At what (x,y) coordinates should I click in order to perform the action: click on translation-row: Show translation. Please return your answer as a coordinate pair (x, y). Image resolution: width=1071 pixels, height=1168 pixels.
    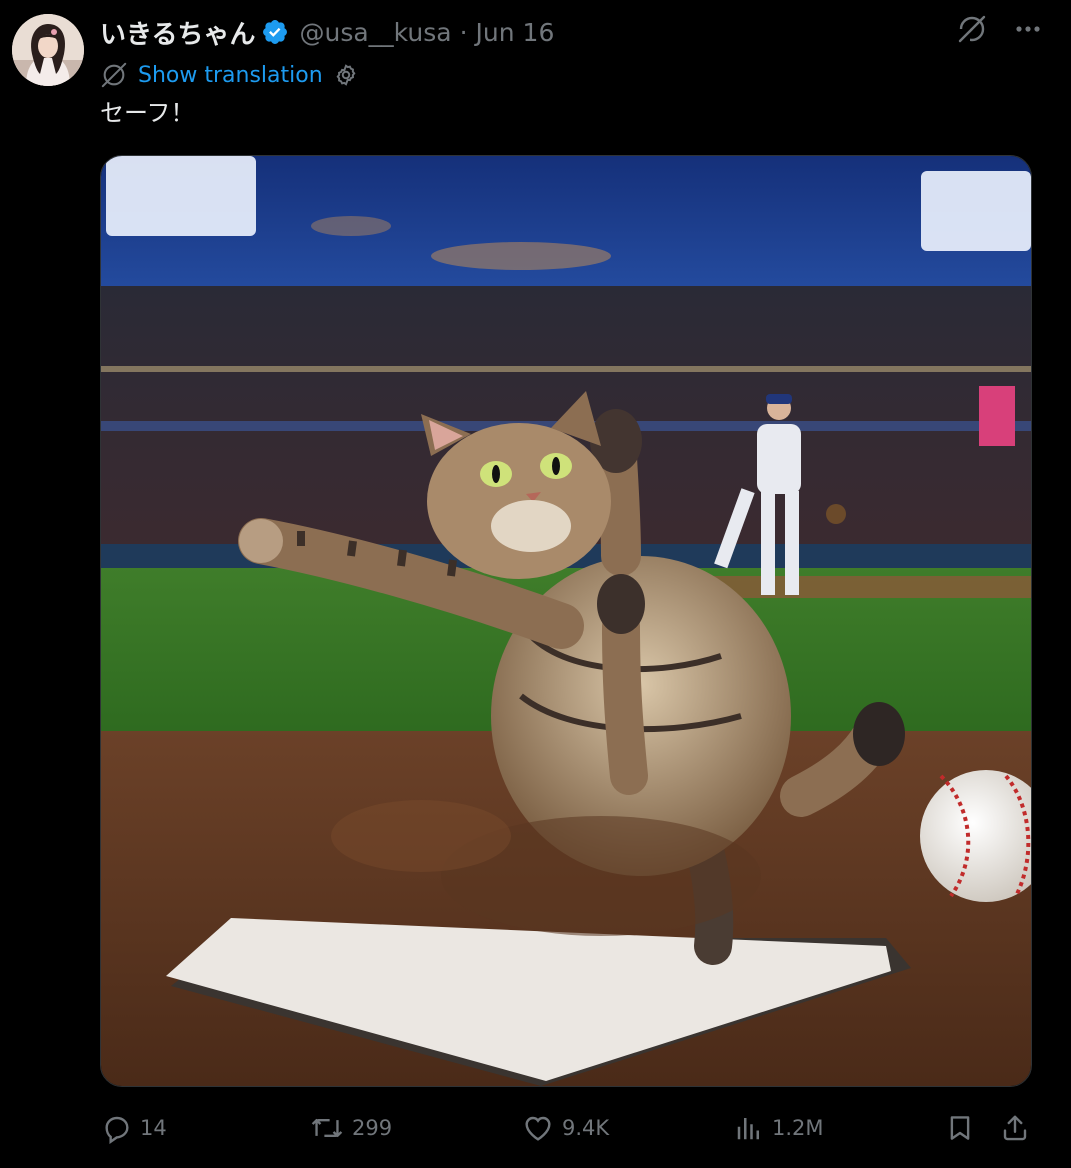
    Looking at the image, I should click on (229, 75).